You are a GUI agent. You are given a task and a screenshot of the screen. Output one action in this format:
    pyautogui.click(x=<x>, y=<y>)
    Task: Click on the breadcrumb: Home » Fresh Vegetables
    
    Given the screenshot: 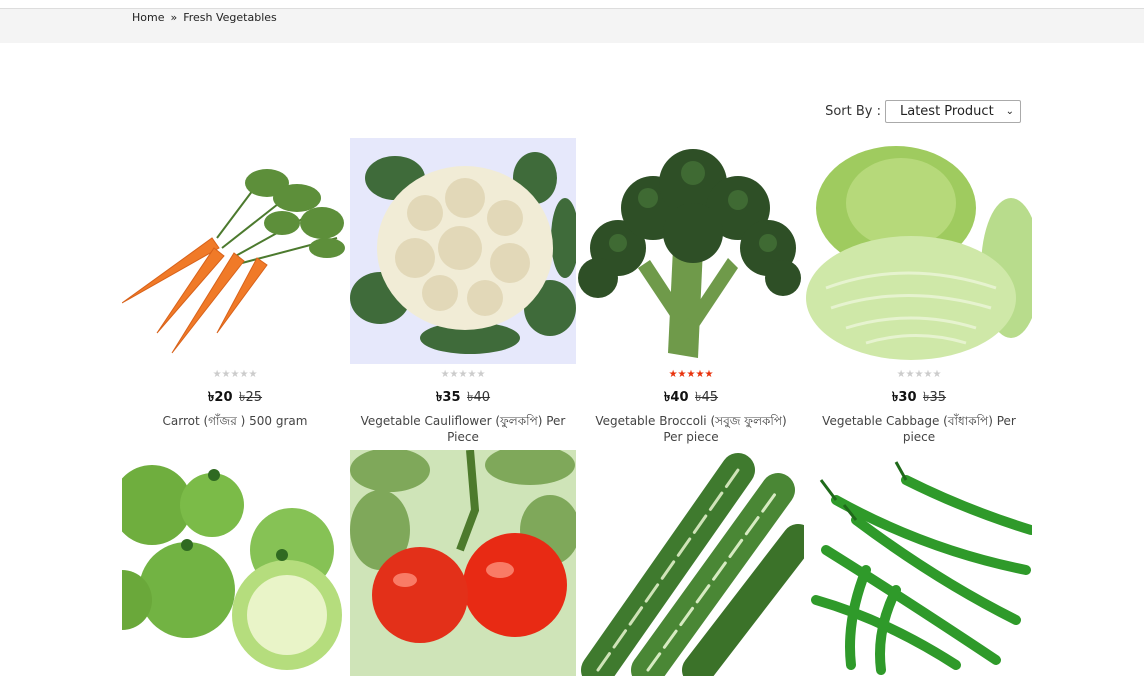 What is the action you would take?
    pyautogui.click(x=204, y=17)
    